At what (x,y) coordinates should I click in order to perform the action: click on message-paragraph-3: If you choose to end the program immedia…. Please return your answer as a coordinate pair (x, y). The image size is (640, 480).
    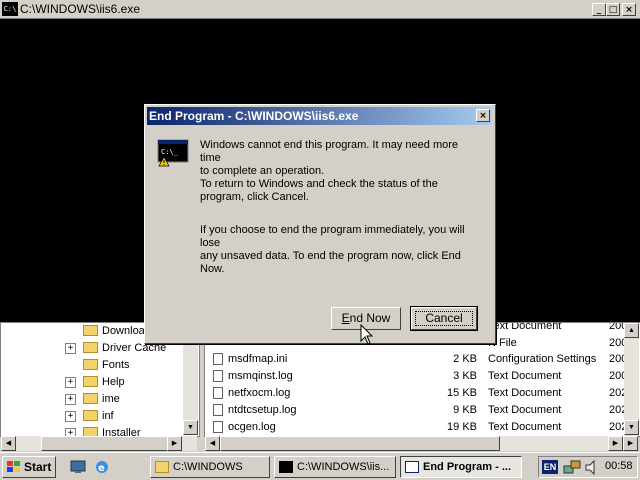
    Looking at the image, I should click on (340, 250).